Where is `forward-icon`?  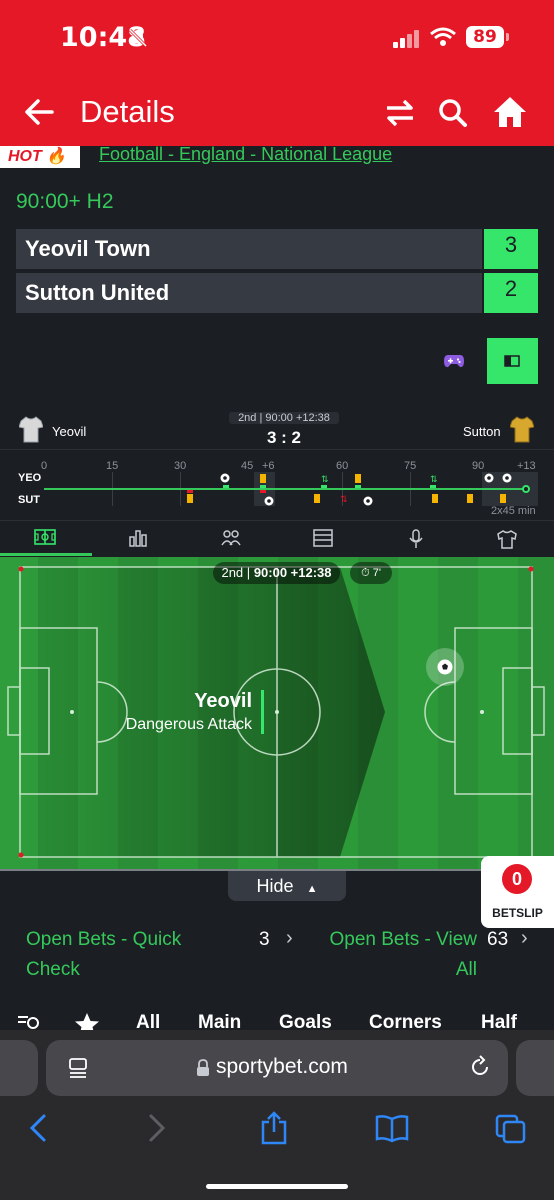
forward-icon is located at coordinates (157, 1128).